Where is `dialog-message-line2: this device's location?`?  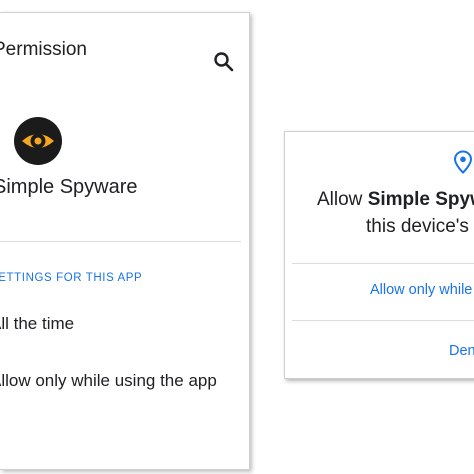
dialog-message-line2: this device's location? is located at coordinates (420, 226).